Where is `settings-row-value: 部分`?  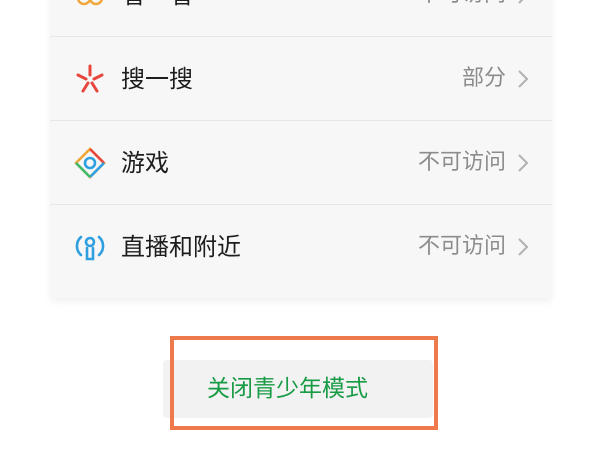 settings-row-value: 部分 is located at coordinates (483, 78).